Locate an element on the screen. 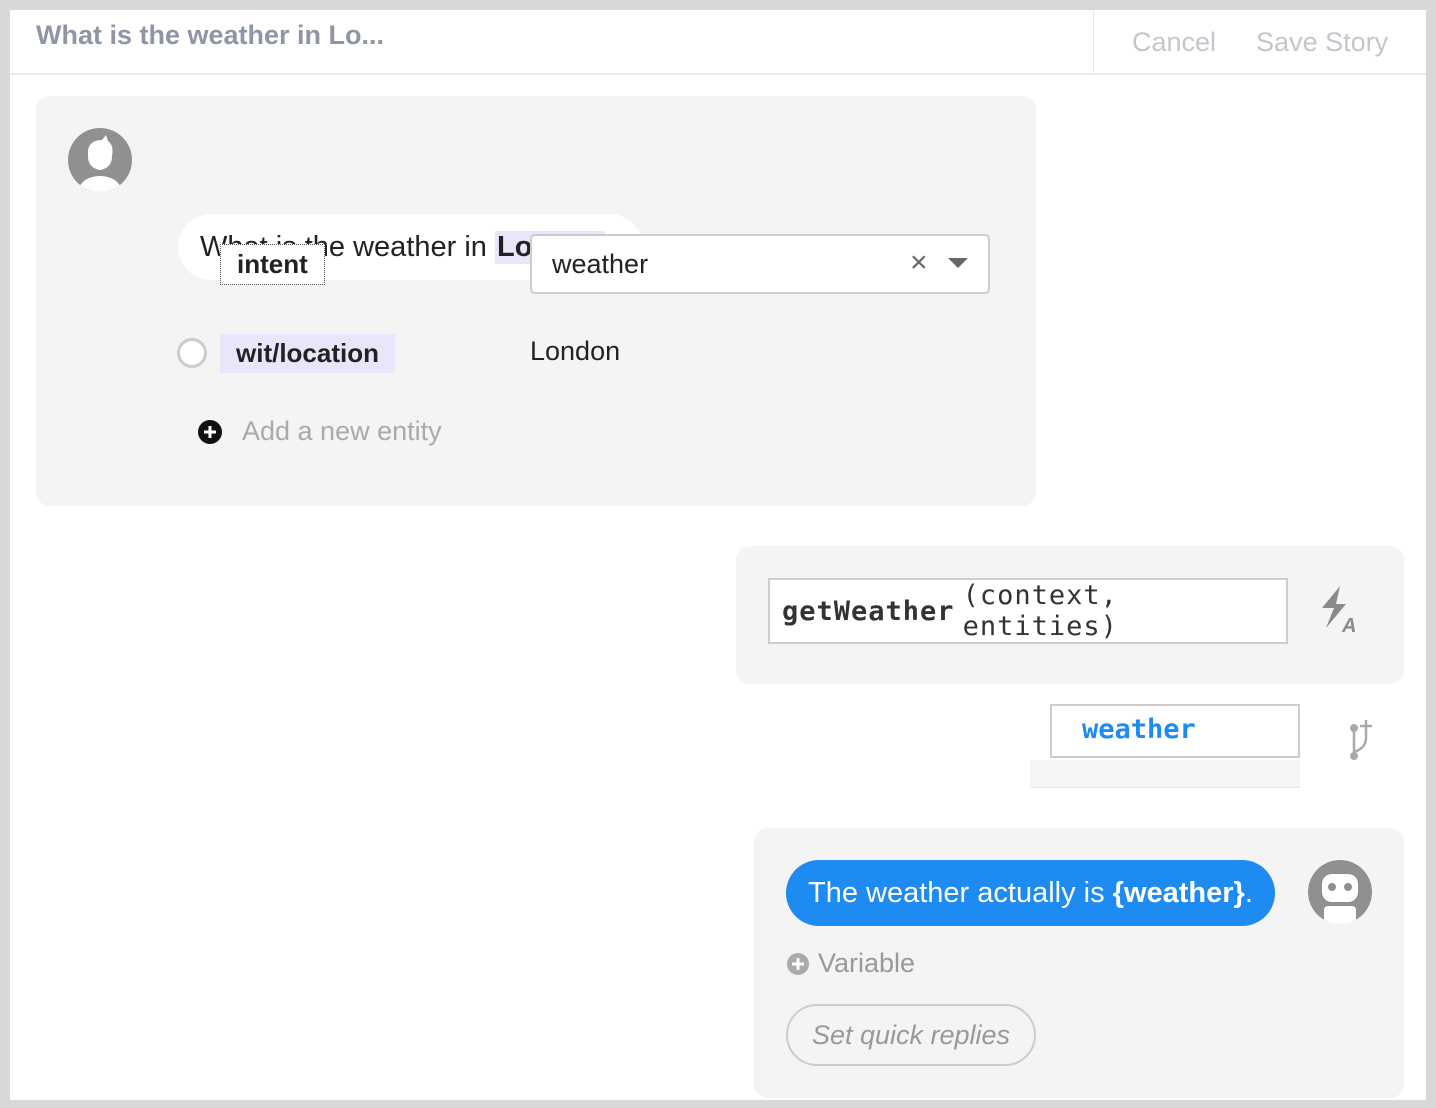 The image size is (1436, 1108). context-key-input: weather is located at coordinates (1175, 731).